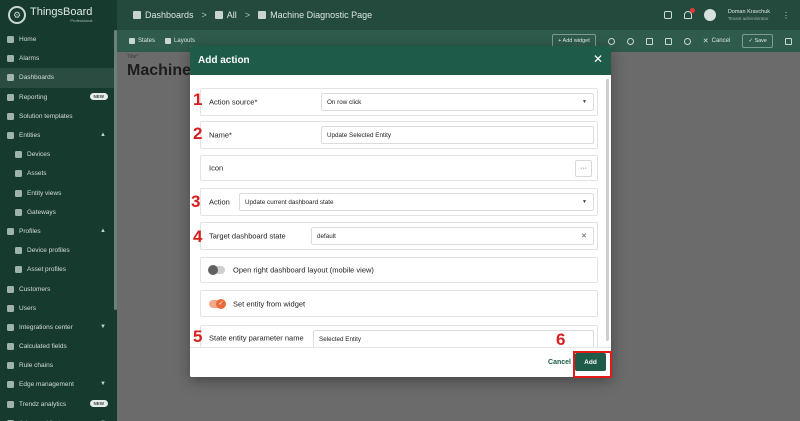 The image size is (800, 421). Describe the element at coordinates (607, 210) in the screenshot. I see `dialog-scrollbar` at that location.